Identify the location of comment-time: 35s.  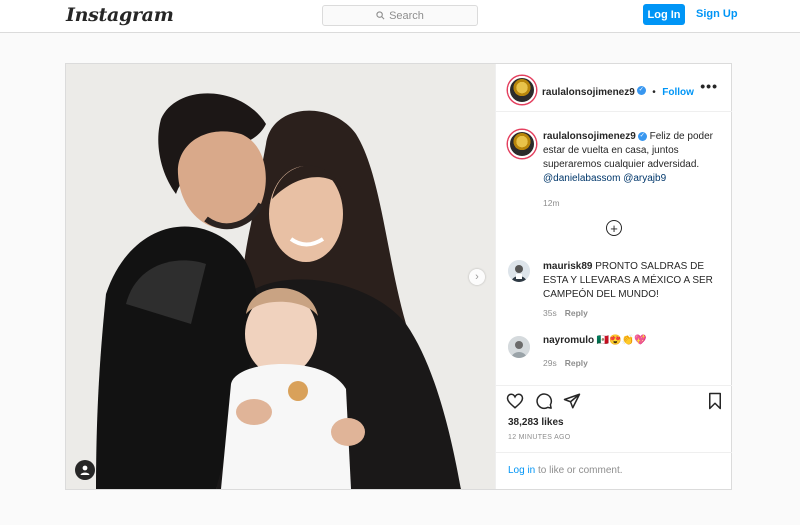
(550, 313).